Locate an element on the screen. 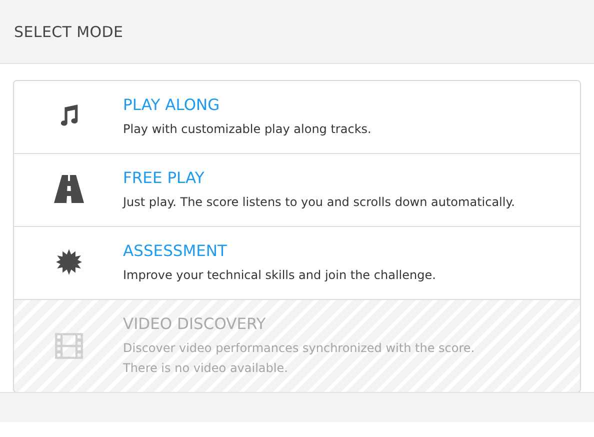  mode-description: Improve your technical skills and join the challenge. is located at coordinates (279, 275).